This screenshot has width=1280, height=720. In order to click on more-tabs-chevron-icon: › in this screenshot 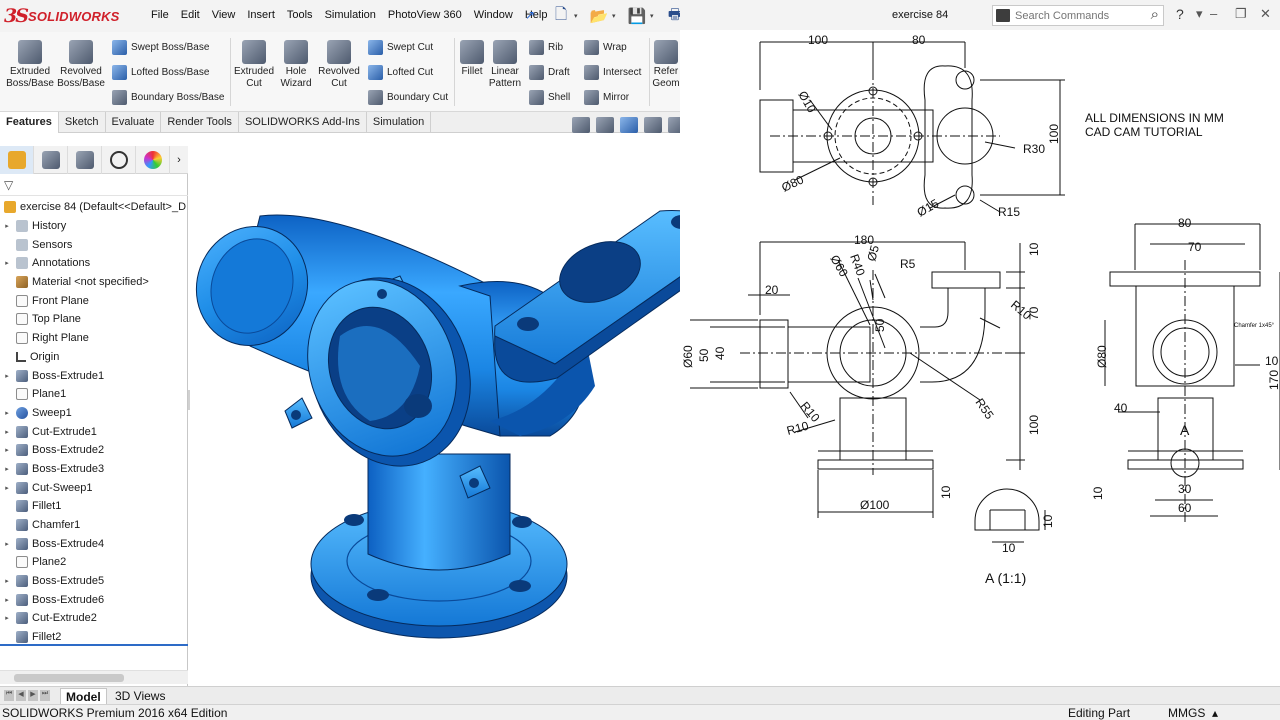, I will do `click(179, 160)`.